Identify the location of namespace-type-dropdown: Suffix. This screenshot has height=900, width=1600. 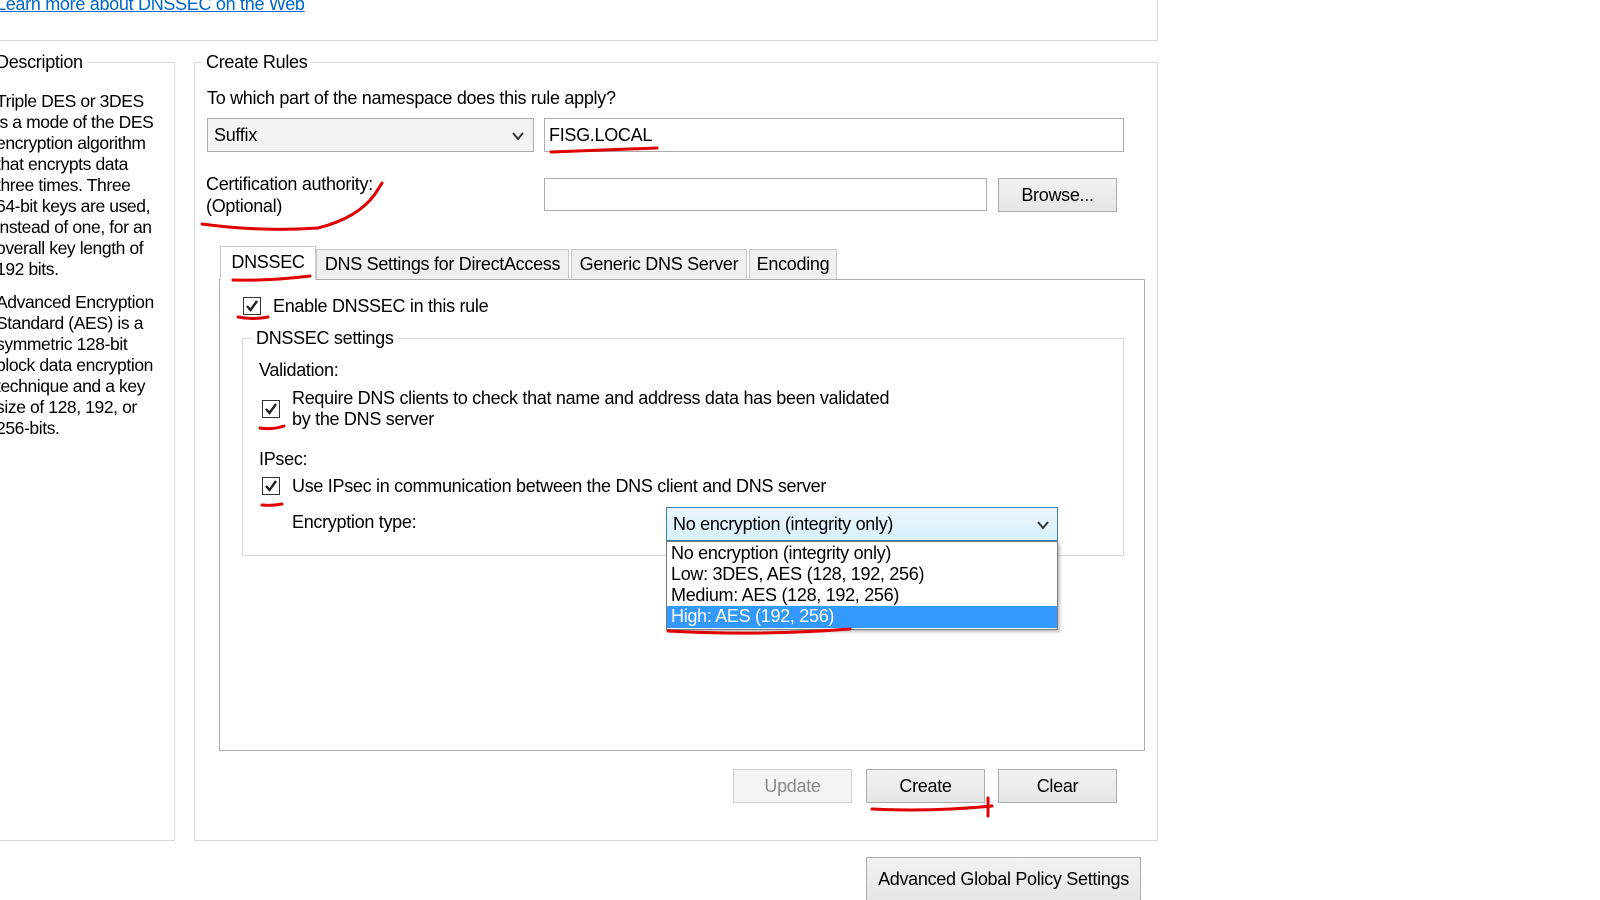
(370, 135).